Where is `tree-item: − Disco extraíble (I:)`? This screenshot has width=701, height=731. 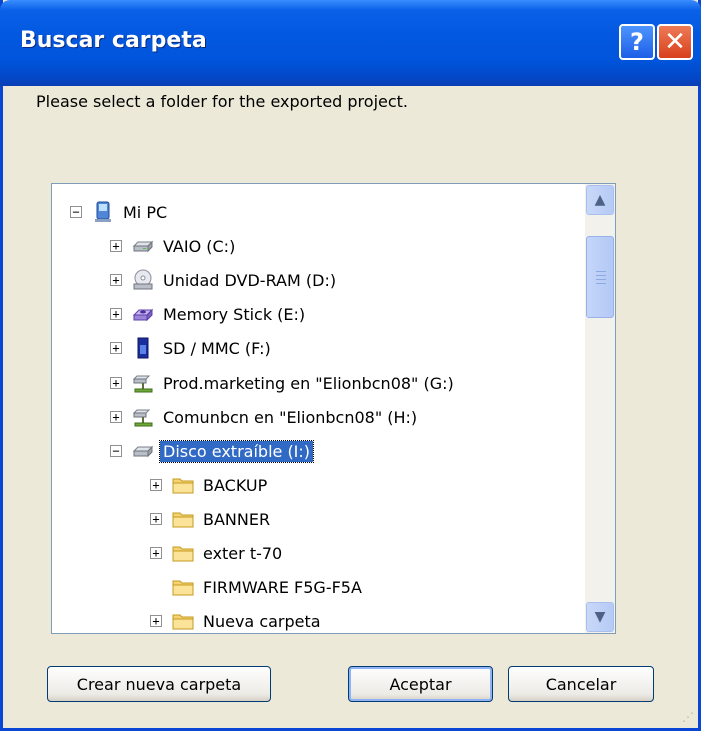
tree-item: − Disco extraíble (I:) is located at coordinates (212, 451).